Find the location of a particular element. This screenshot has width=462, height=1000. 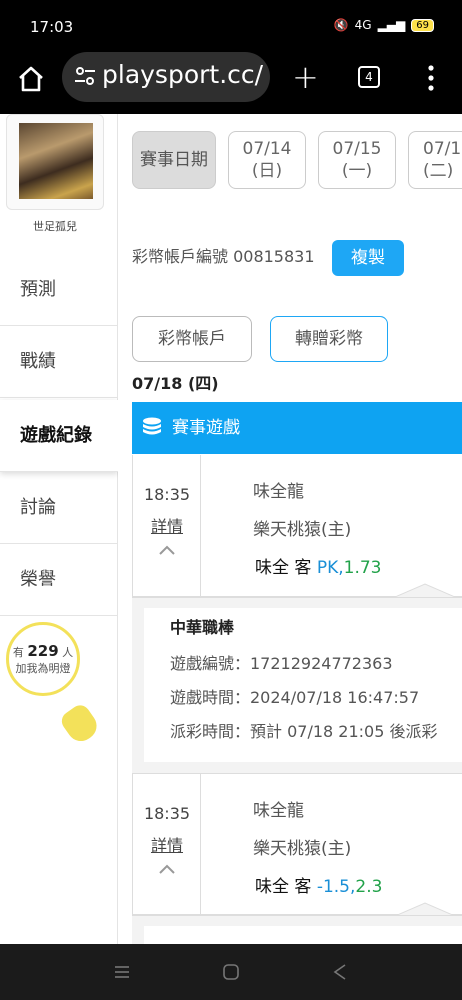

date-text: 07/1 is located at coordinates (442, 149).